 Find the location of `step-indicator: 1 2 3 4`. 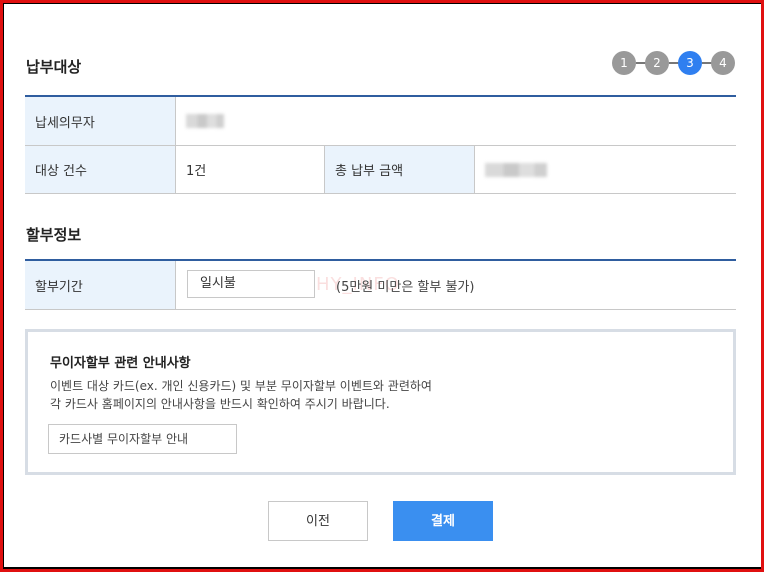

step-indicator: 1 2 3 4 is located at coordinates (674, 63).